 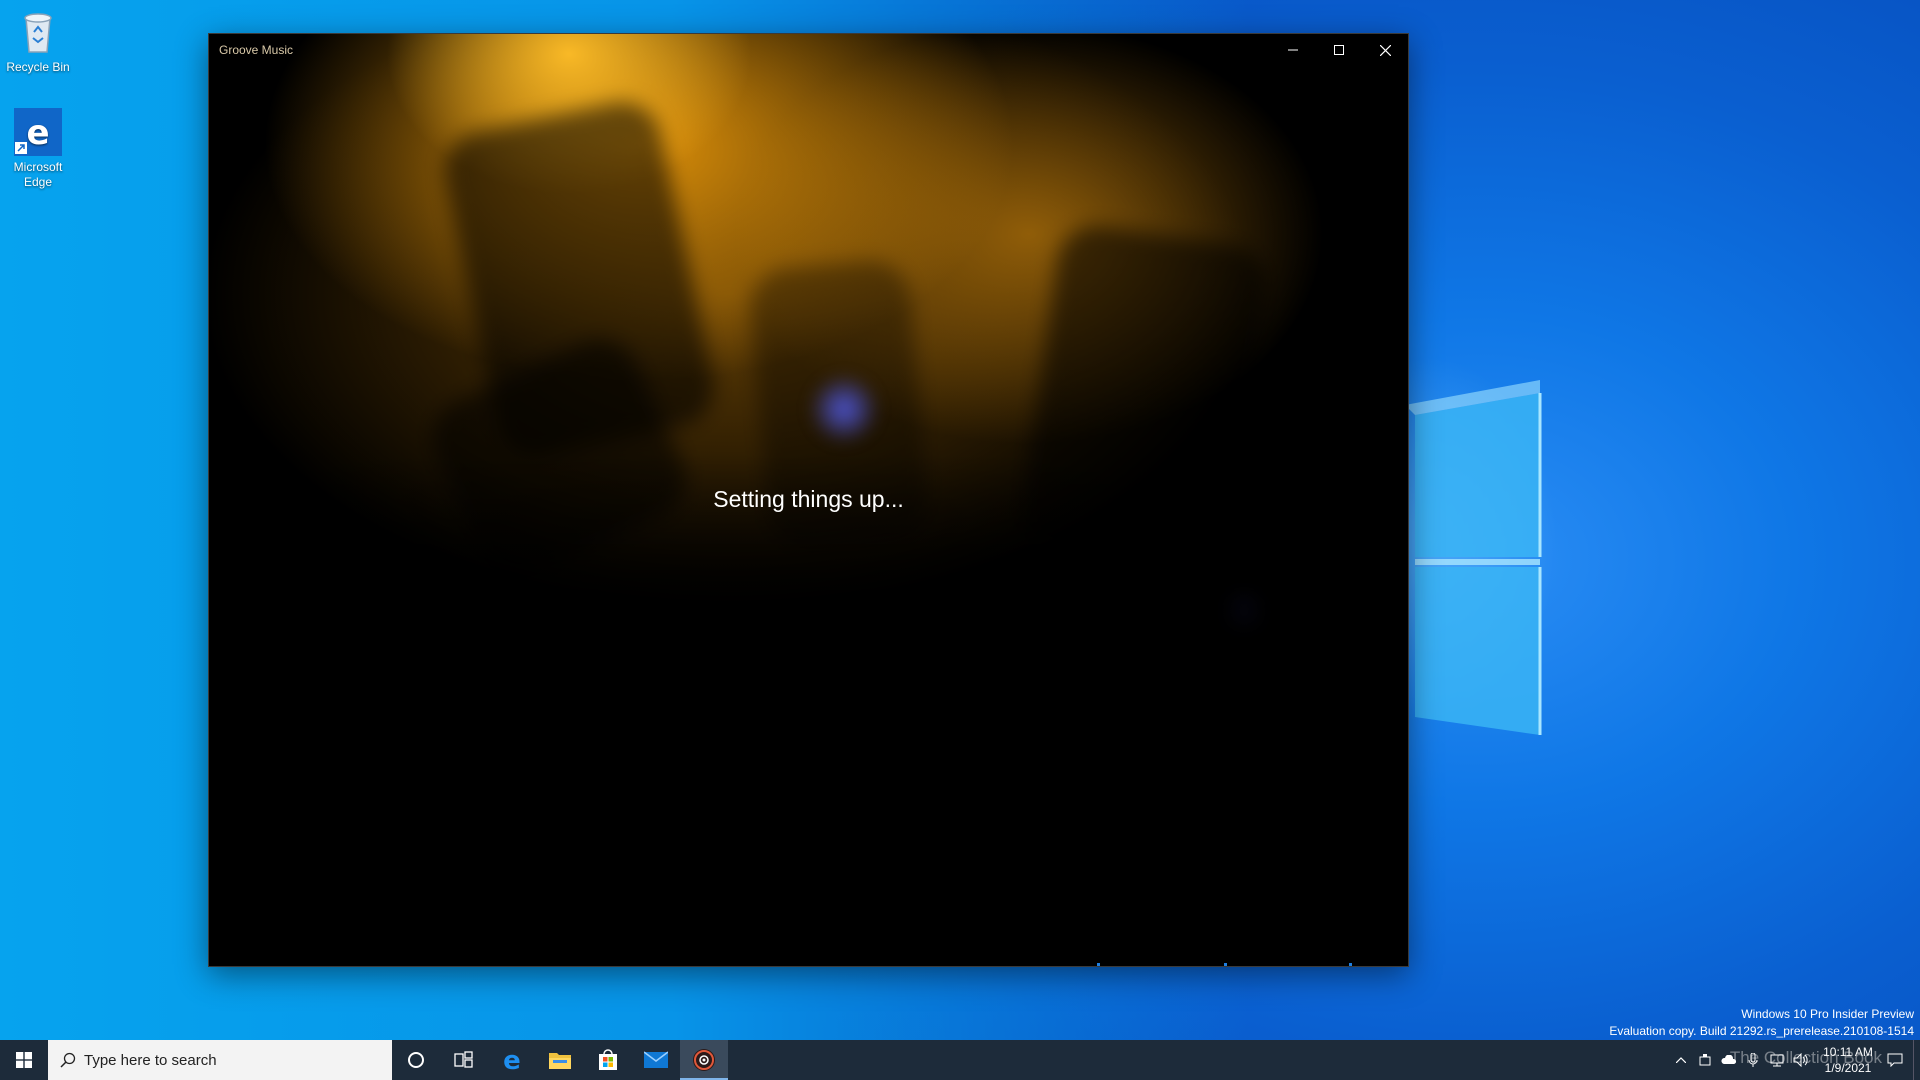 What do you see at coordinates (150, 1060) in the screenshot?
I see `search-placeholder: Type here to search` at bounding box center [150, 1060].